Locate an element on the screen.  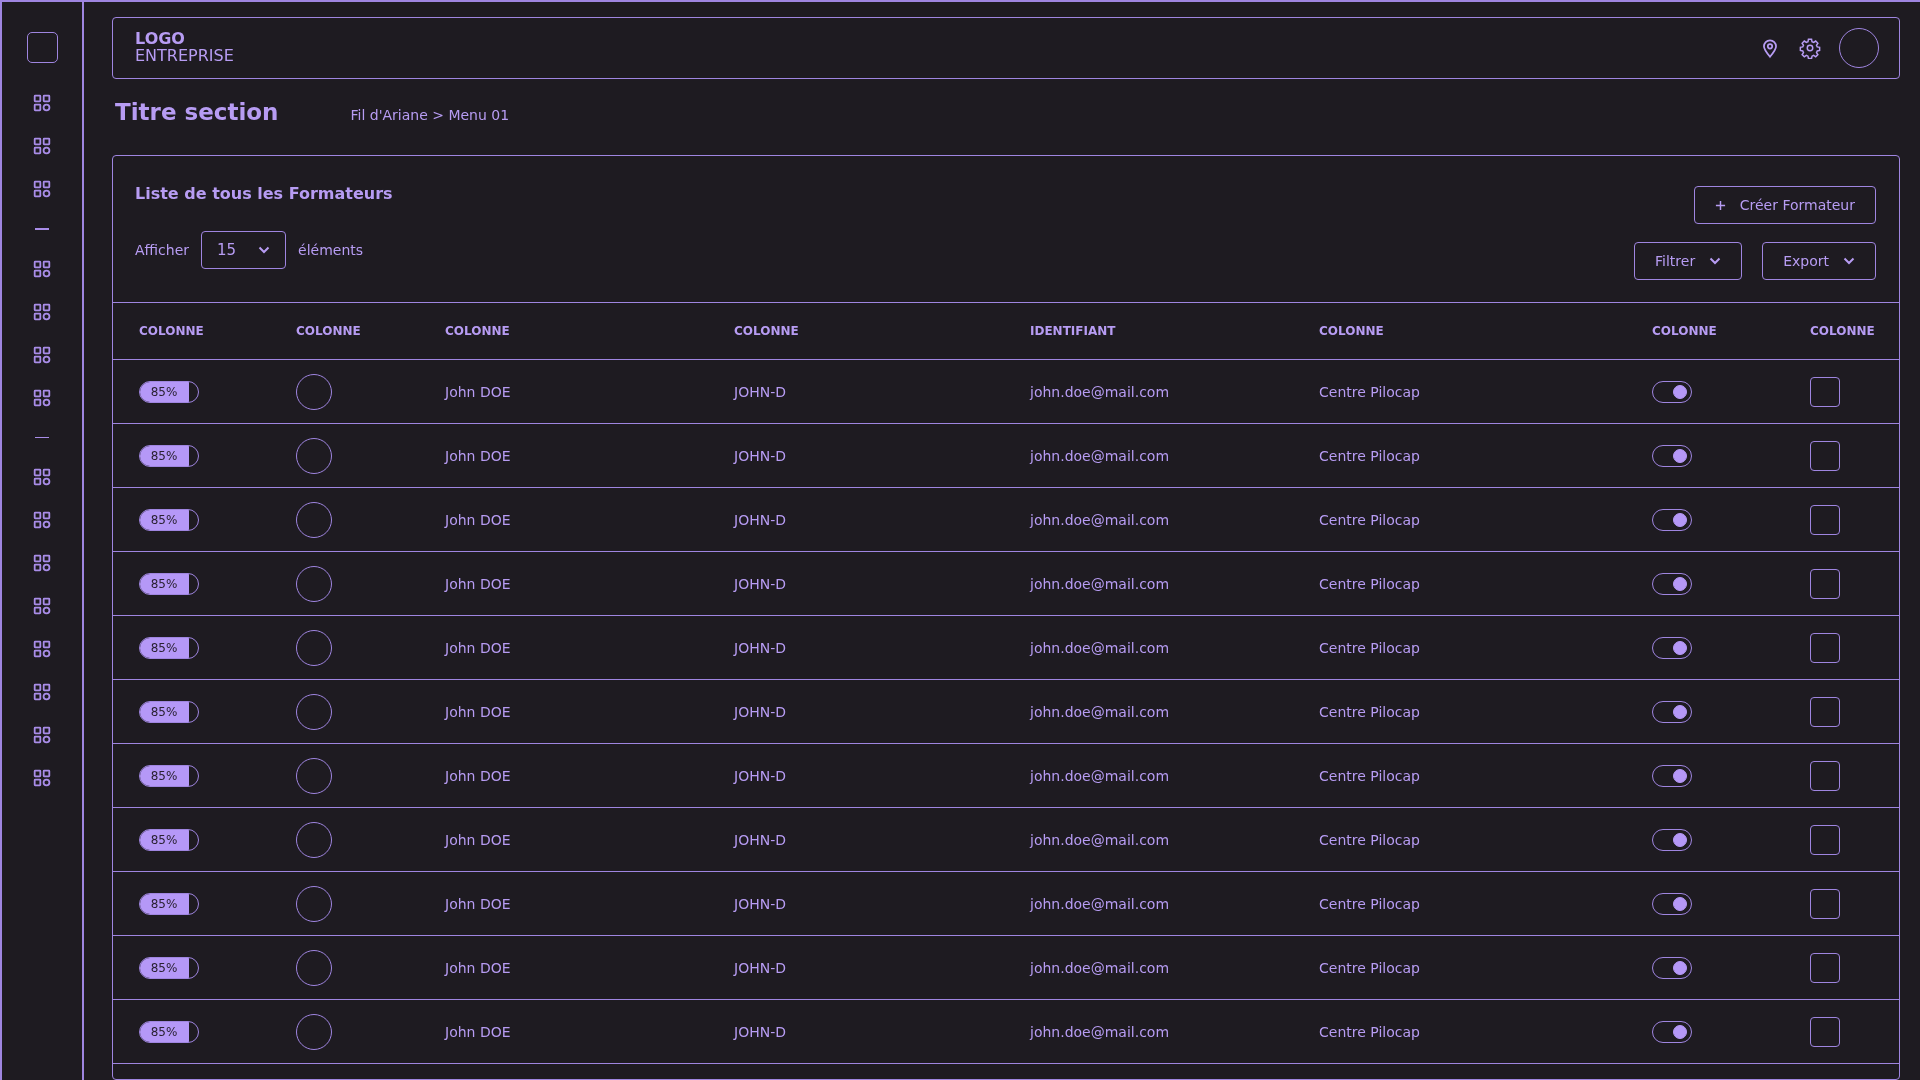
items-label: éléments is located at coordinates (331, 250).